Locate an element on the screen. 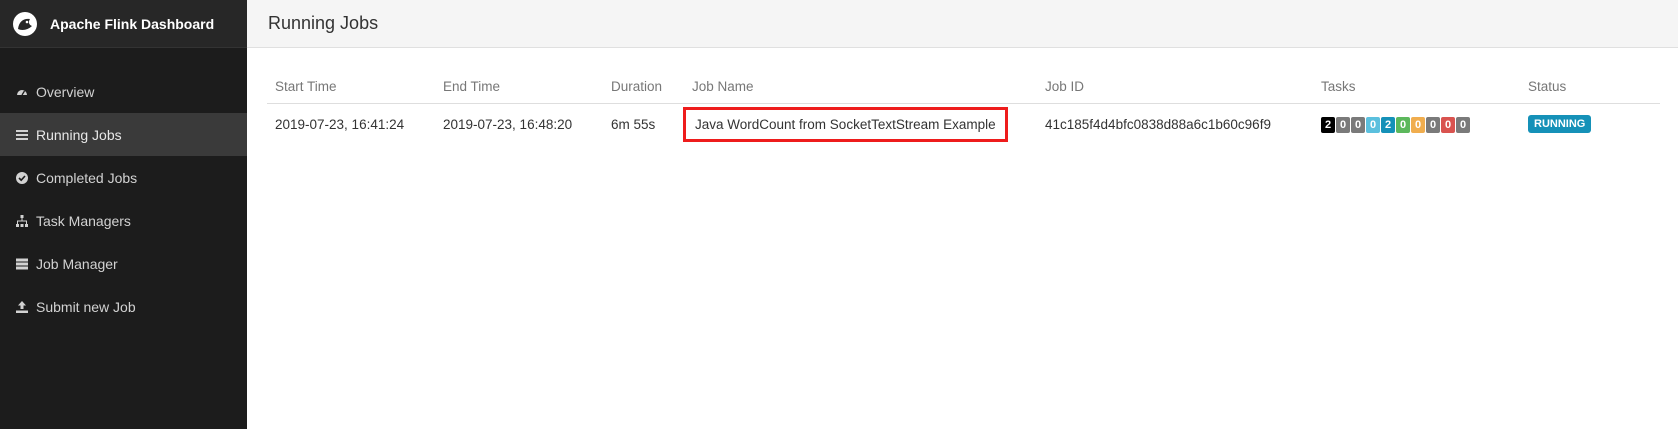 The width and height of the screenshot is (1678, 429). dashboard-icon is located at coordinates (22, 92).